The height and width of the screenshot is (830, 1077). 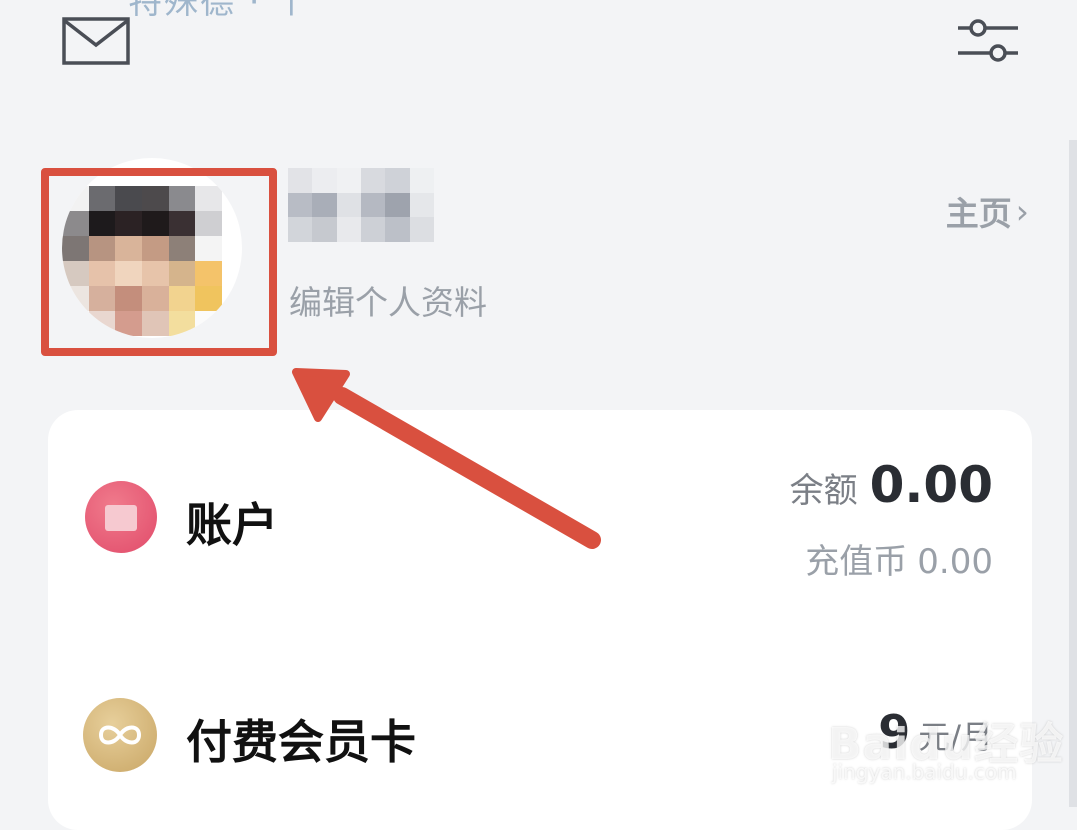 I want to click on coins-value: 0.00, so click(x=955, y=562).